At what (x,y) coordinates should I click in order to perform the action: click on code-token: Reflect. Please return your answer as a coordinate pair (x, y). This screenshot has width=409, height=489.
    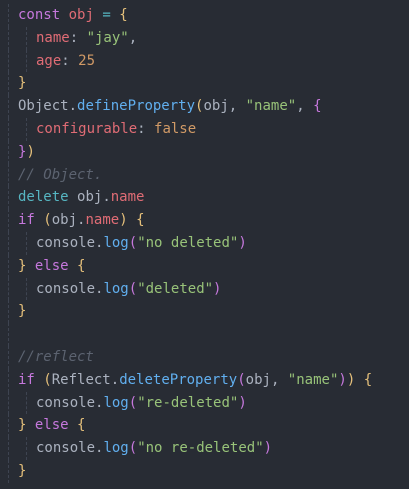
    Looking at the image, I should click on (81, 379).